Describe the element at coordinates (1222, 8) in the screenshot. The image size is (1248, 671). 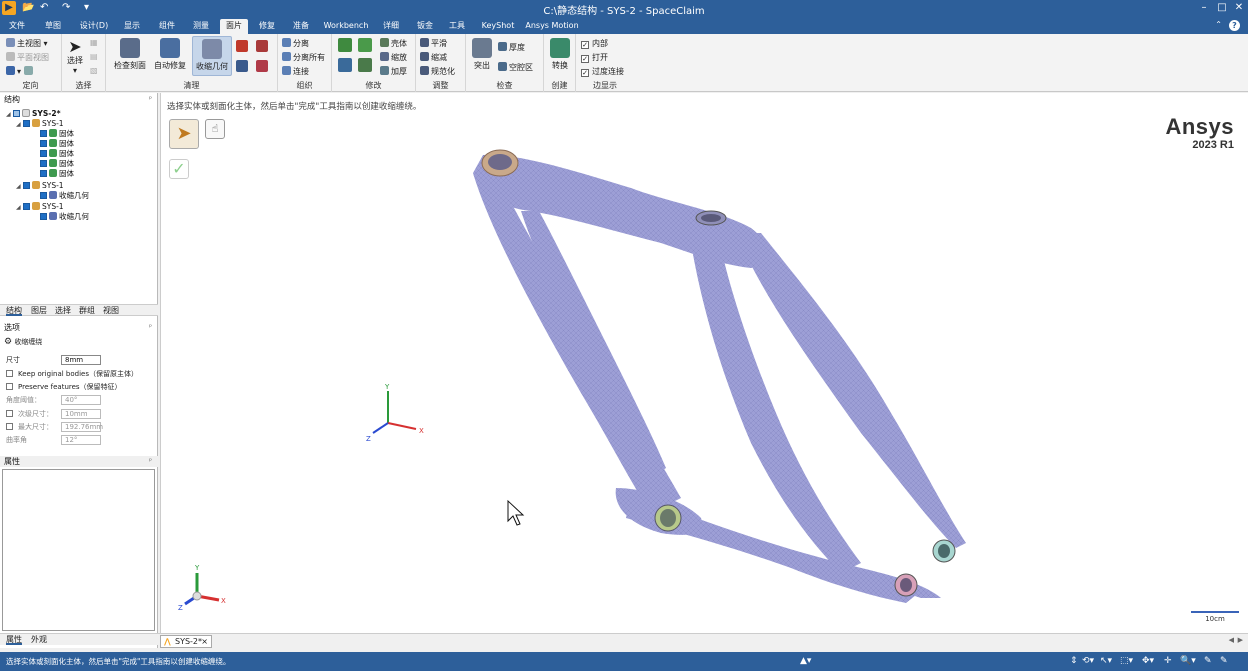
I see `maximize-button: □` at that location.